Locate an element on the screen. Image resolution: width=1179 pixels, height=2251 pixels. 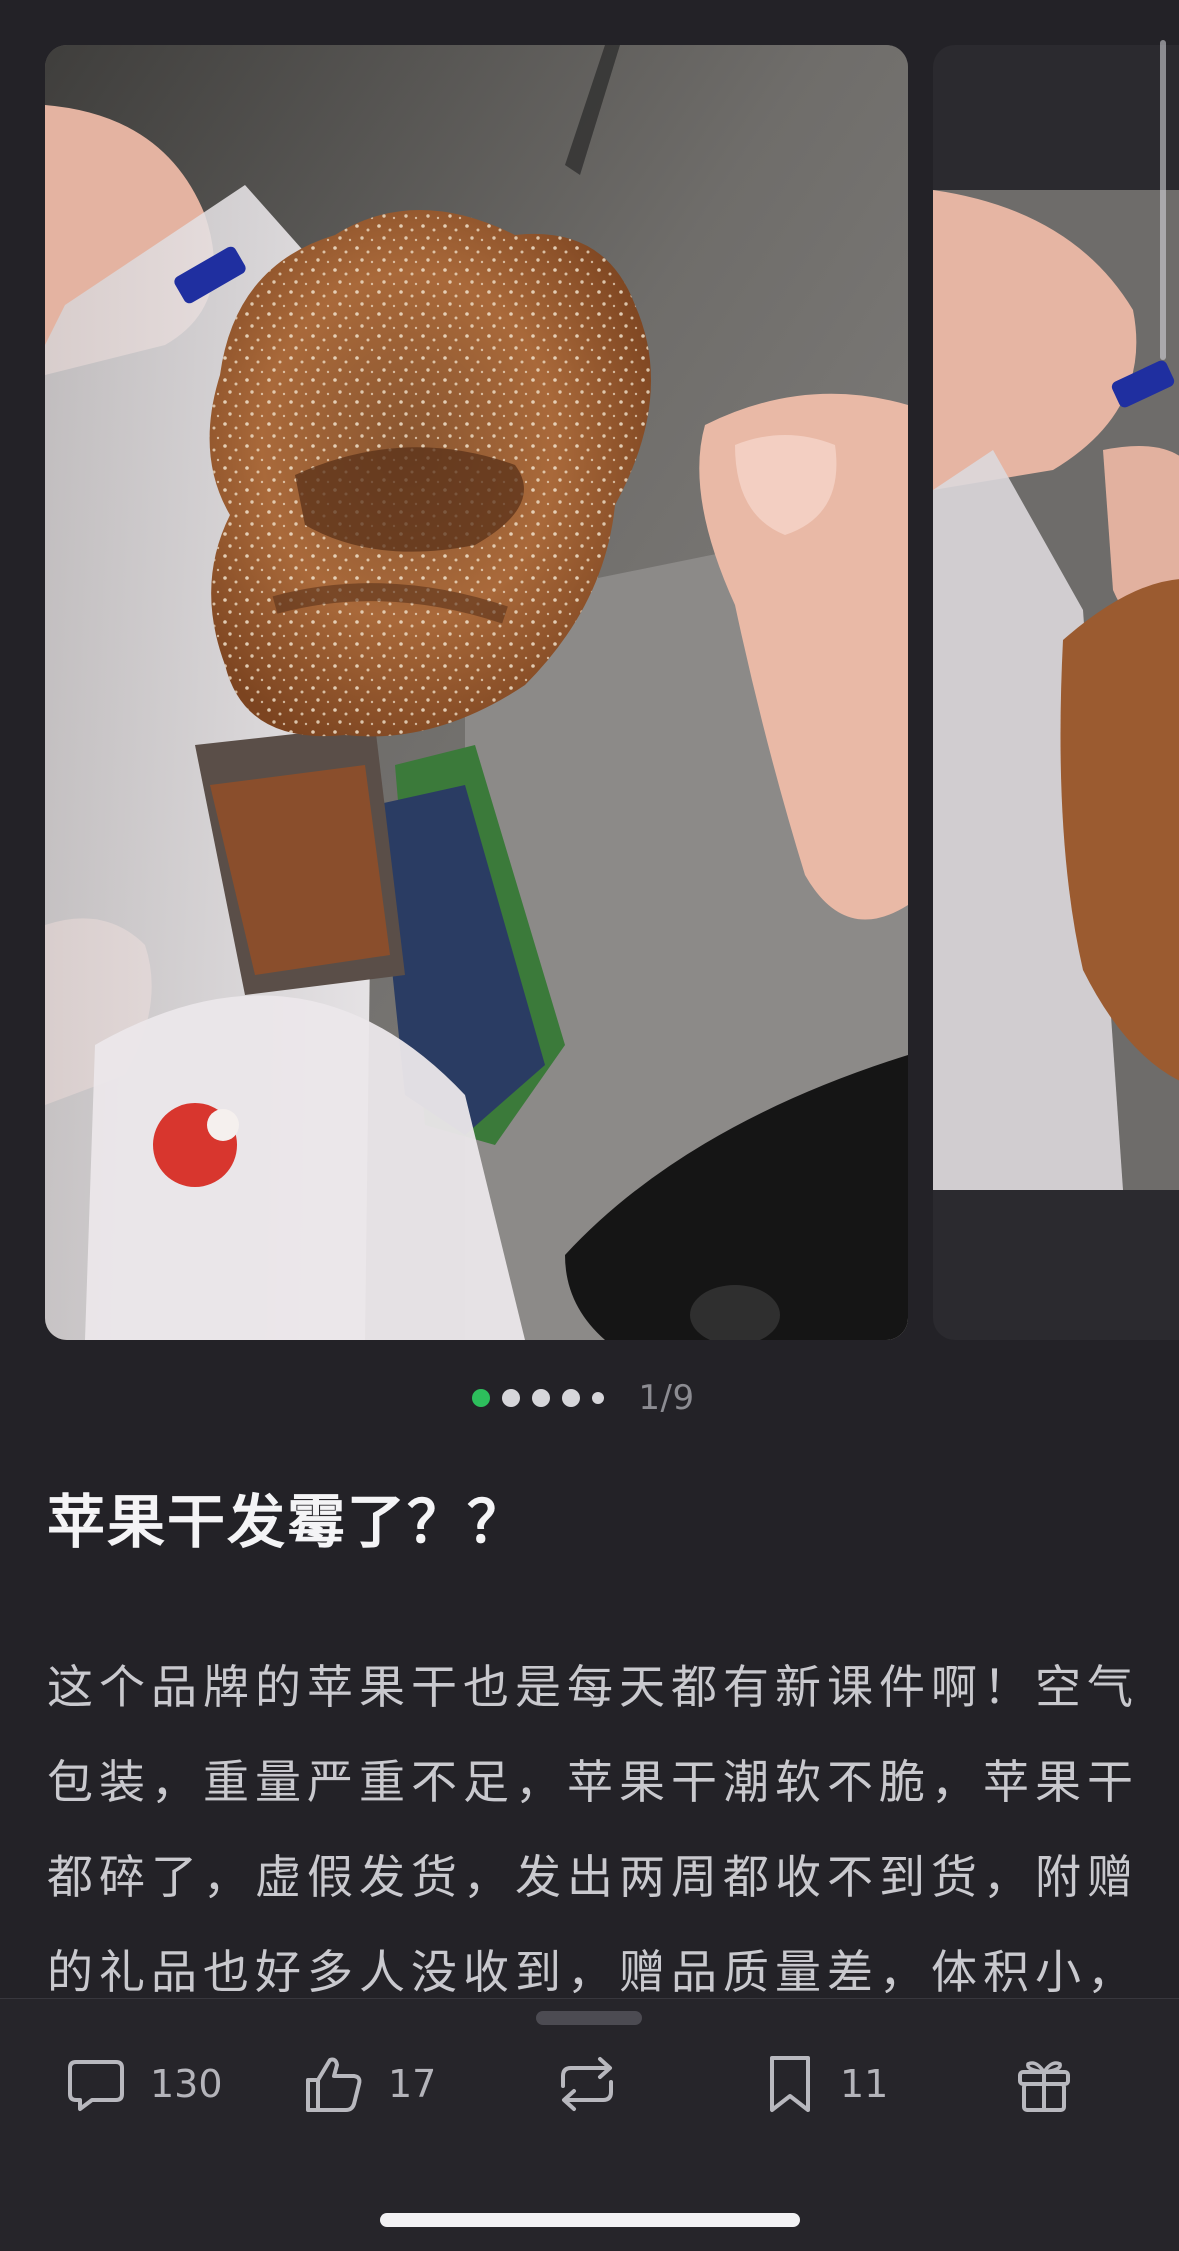
repost-button is located at coordinates (587, 2084).